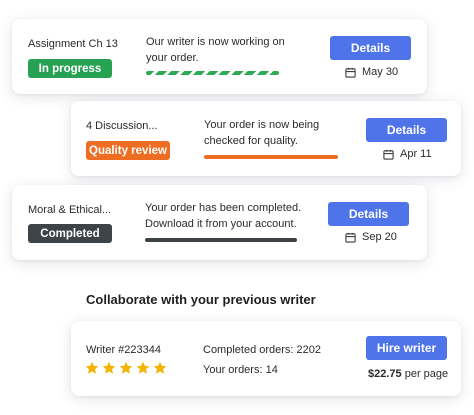 The height and width of the screenshot is (415, 474). I want to click on due-date: Sep 20, so click(371, 237).